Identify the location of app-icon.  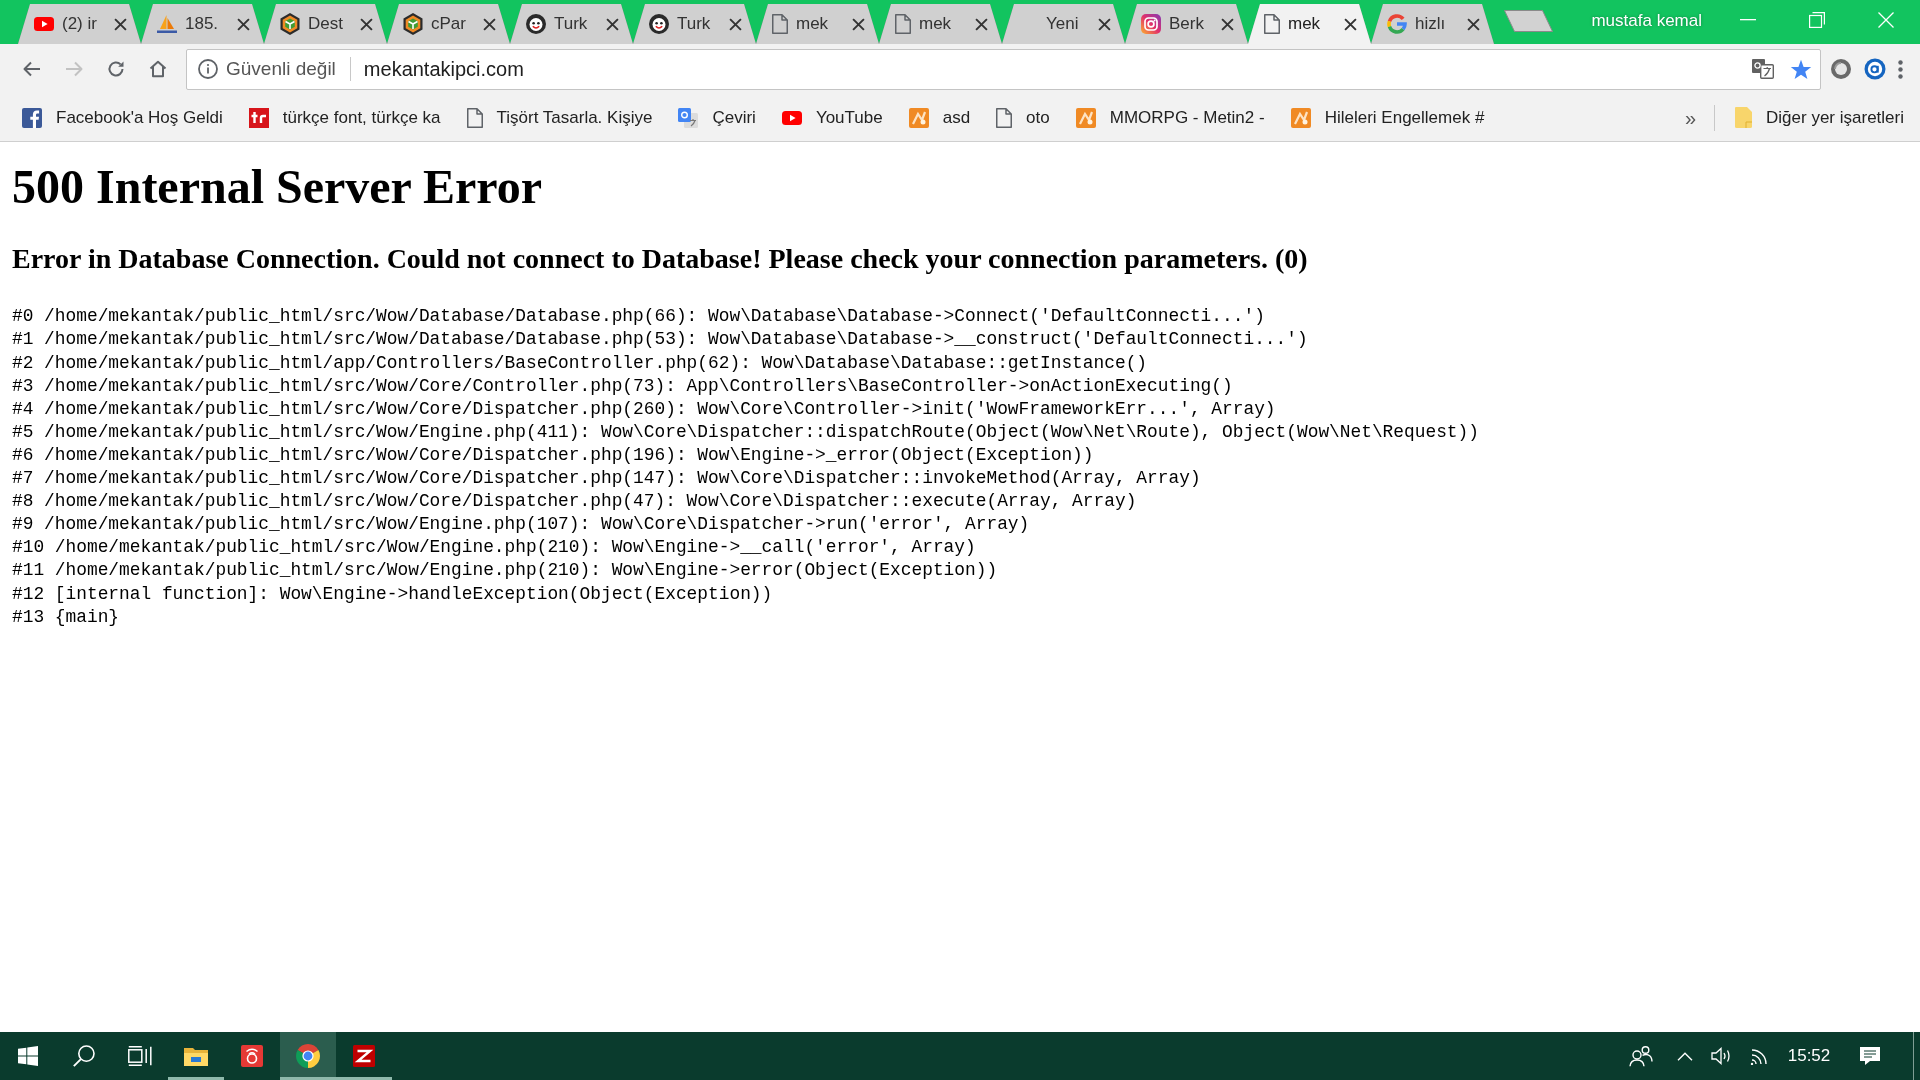
(252, 1056).